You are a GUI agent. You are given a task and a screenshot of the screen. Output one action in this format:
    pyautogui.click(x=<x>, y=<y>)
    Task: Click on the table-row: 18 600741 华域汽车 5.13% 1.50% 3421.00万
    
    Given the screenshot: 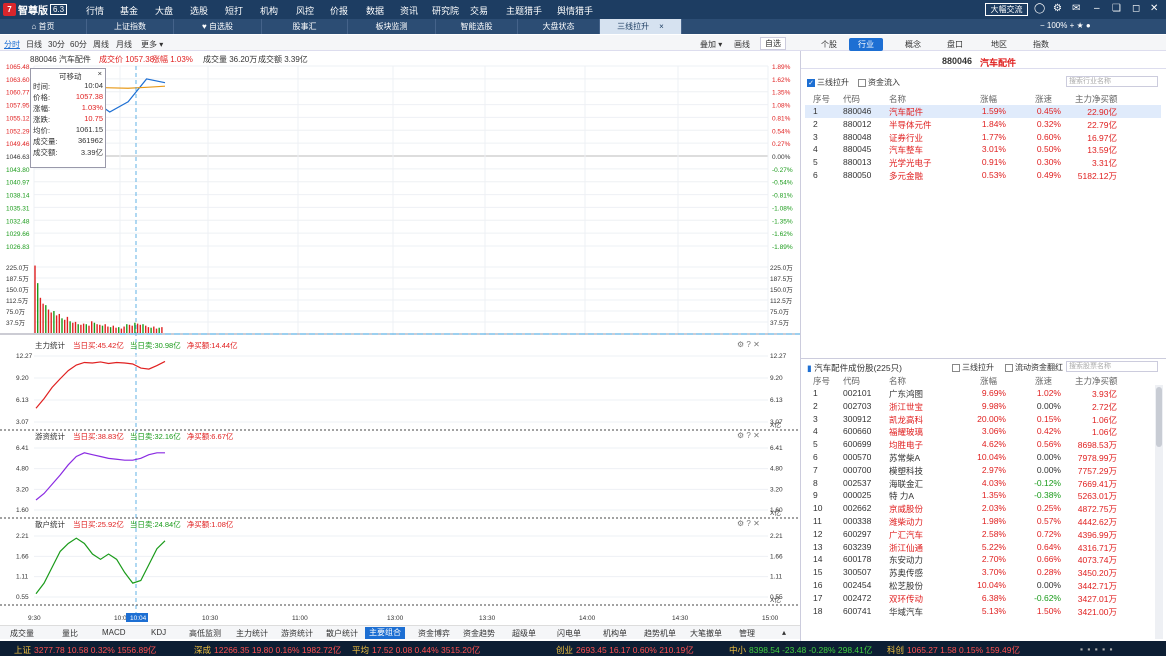 What is the action you would take?
    pyautogui.click(x=983, y=611)
    